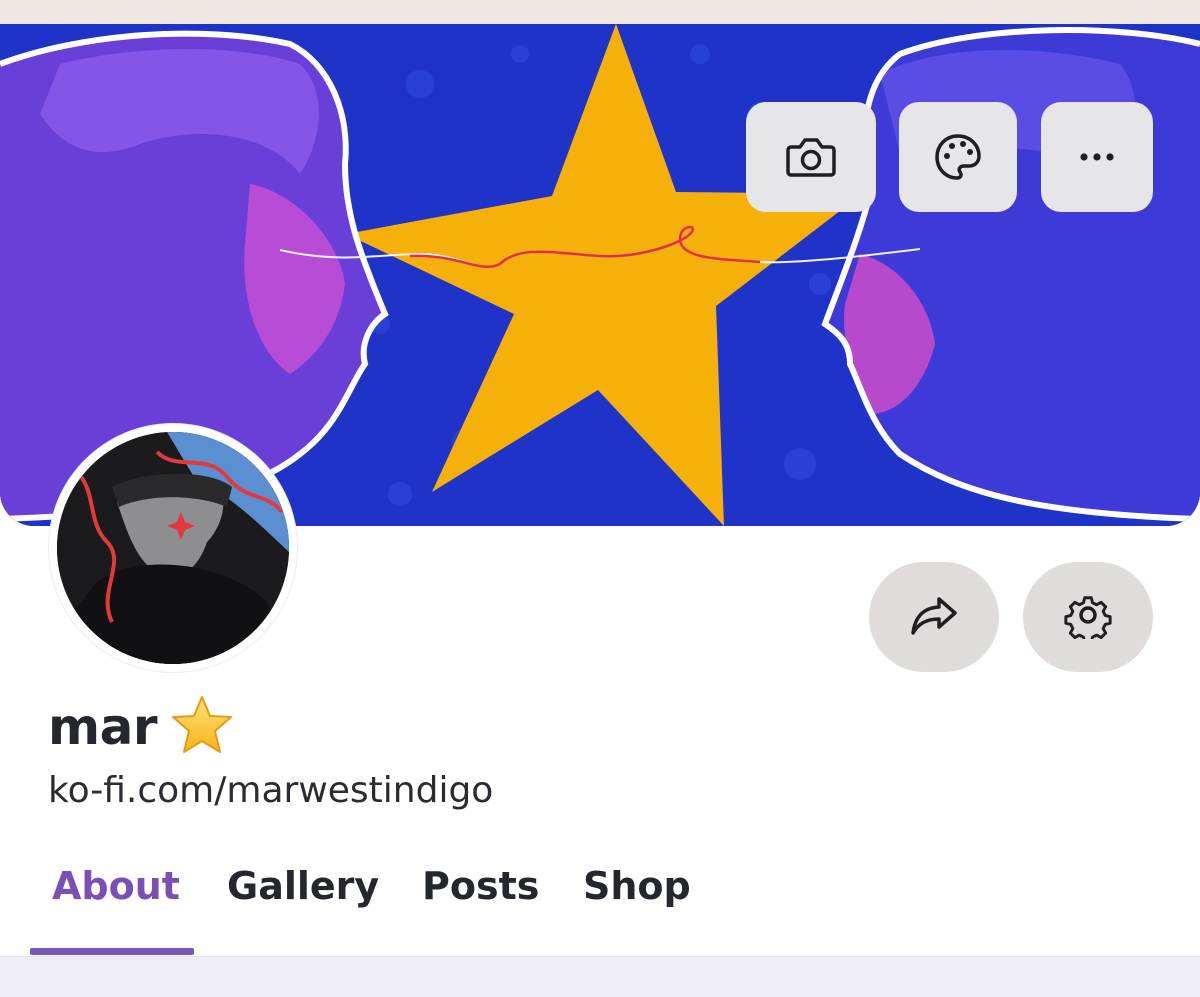  I want to click on palette-icon, so click(958, 157).